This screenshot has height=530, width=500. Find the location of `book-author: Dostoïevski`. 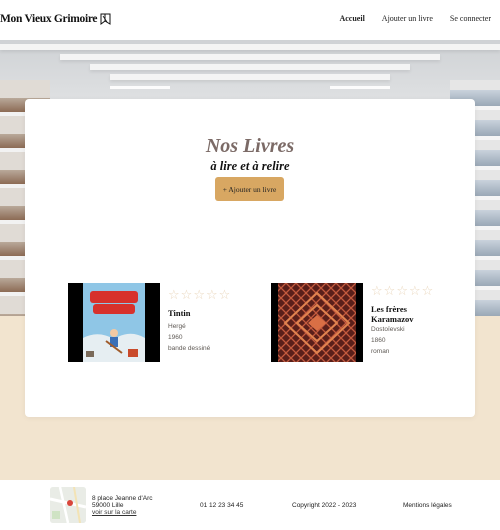

book-author: Dostoïevski is located at coordinates (388, 329).